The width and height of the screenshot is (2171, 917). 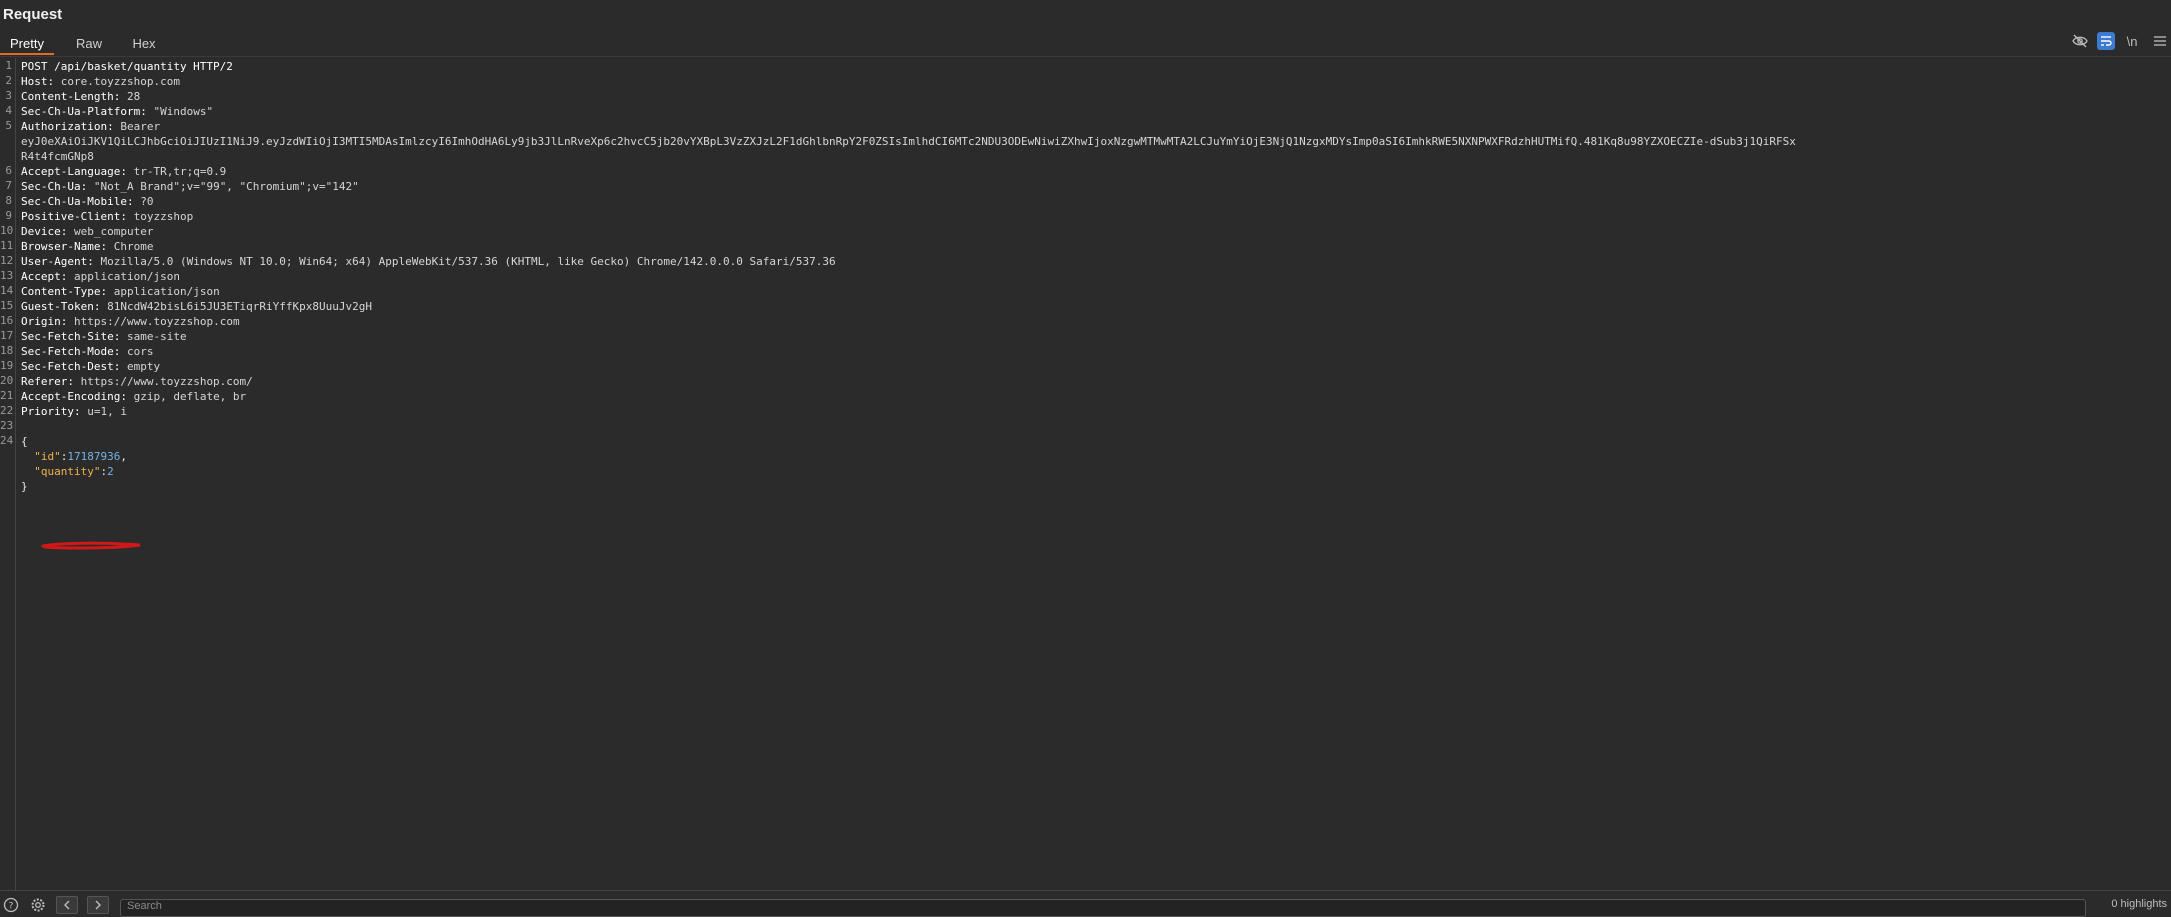 I want to click on code-line: {, so click(x=24, y=441).